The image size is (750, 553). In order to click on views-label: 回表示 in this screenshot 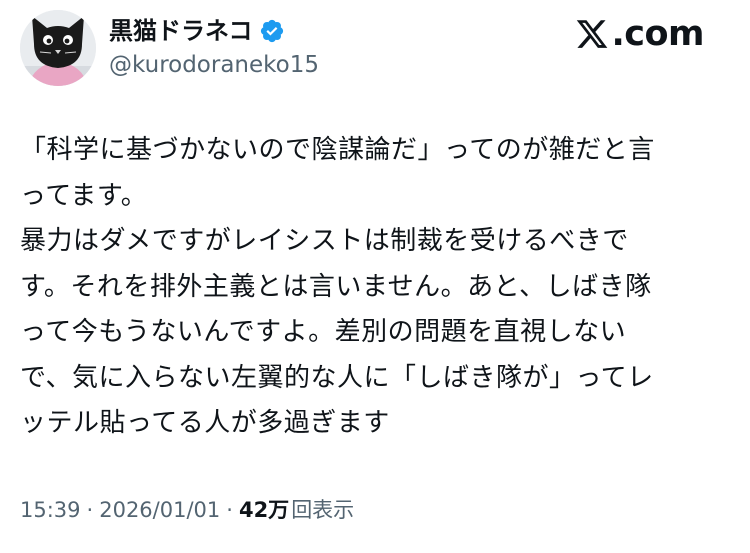, I will do `click(323, 510)`.